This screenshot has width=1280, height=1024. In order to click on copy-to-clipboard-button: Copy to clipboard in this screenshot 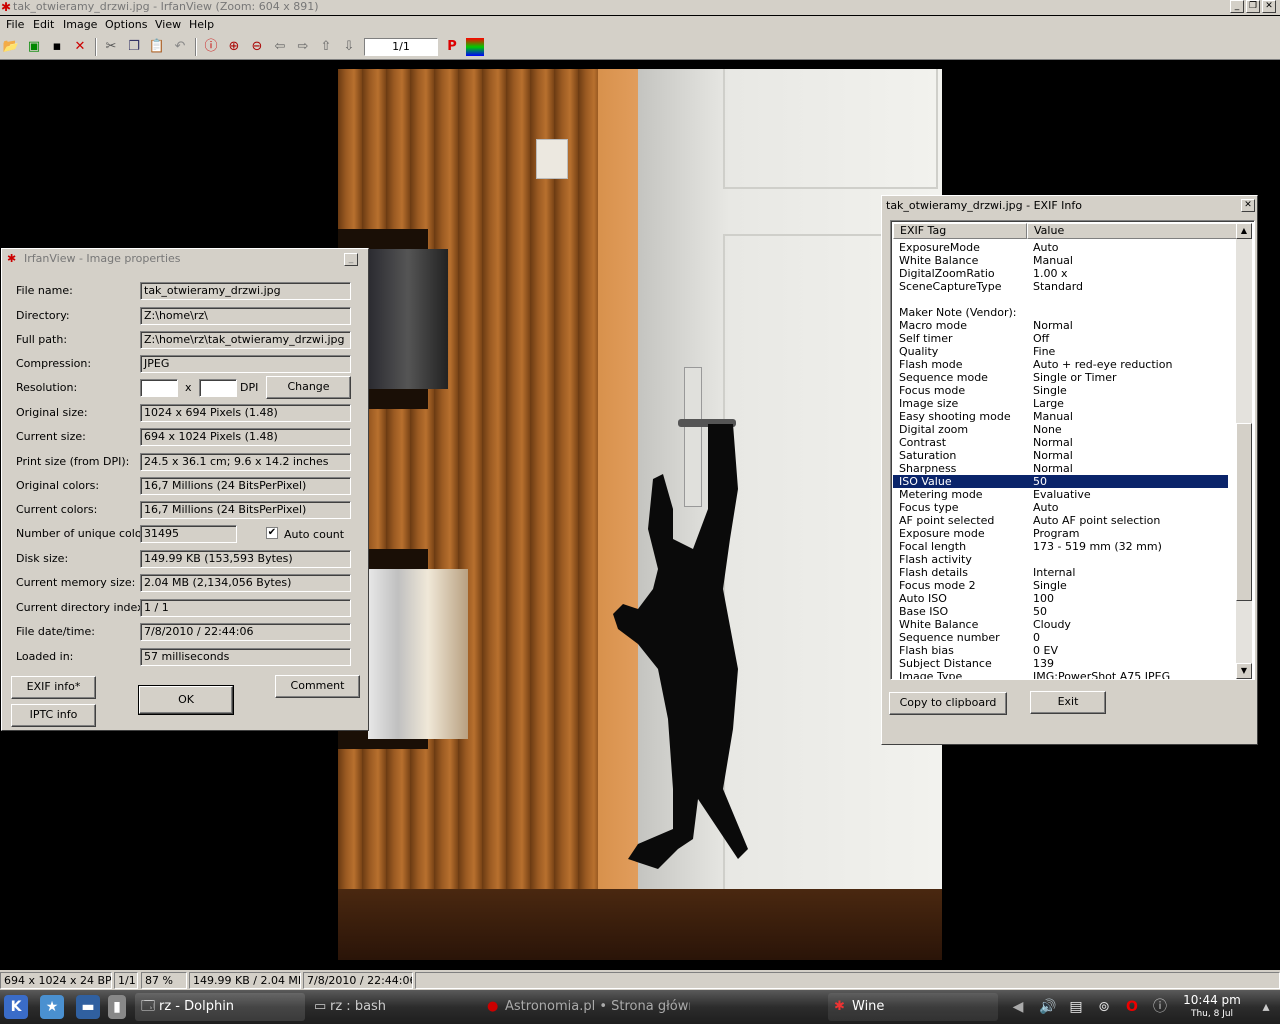, I will do `click(948, 703)`.